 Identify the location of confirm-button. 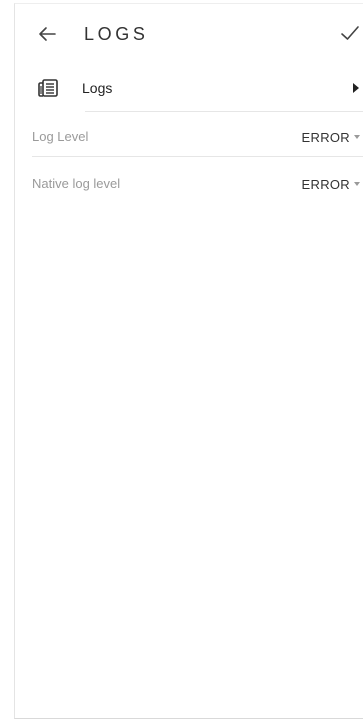
(350, 33).